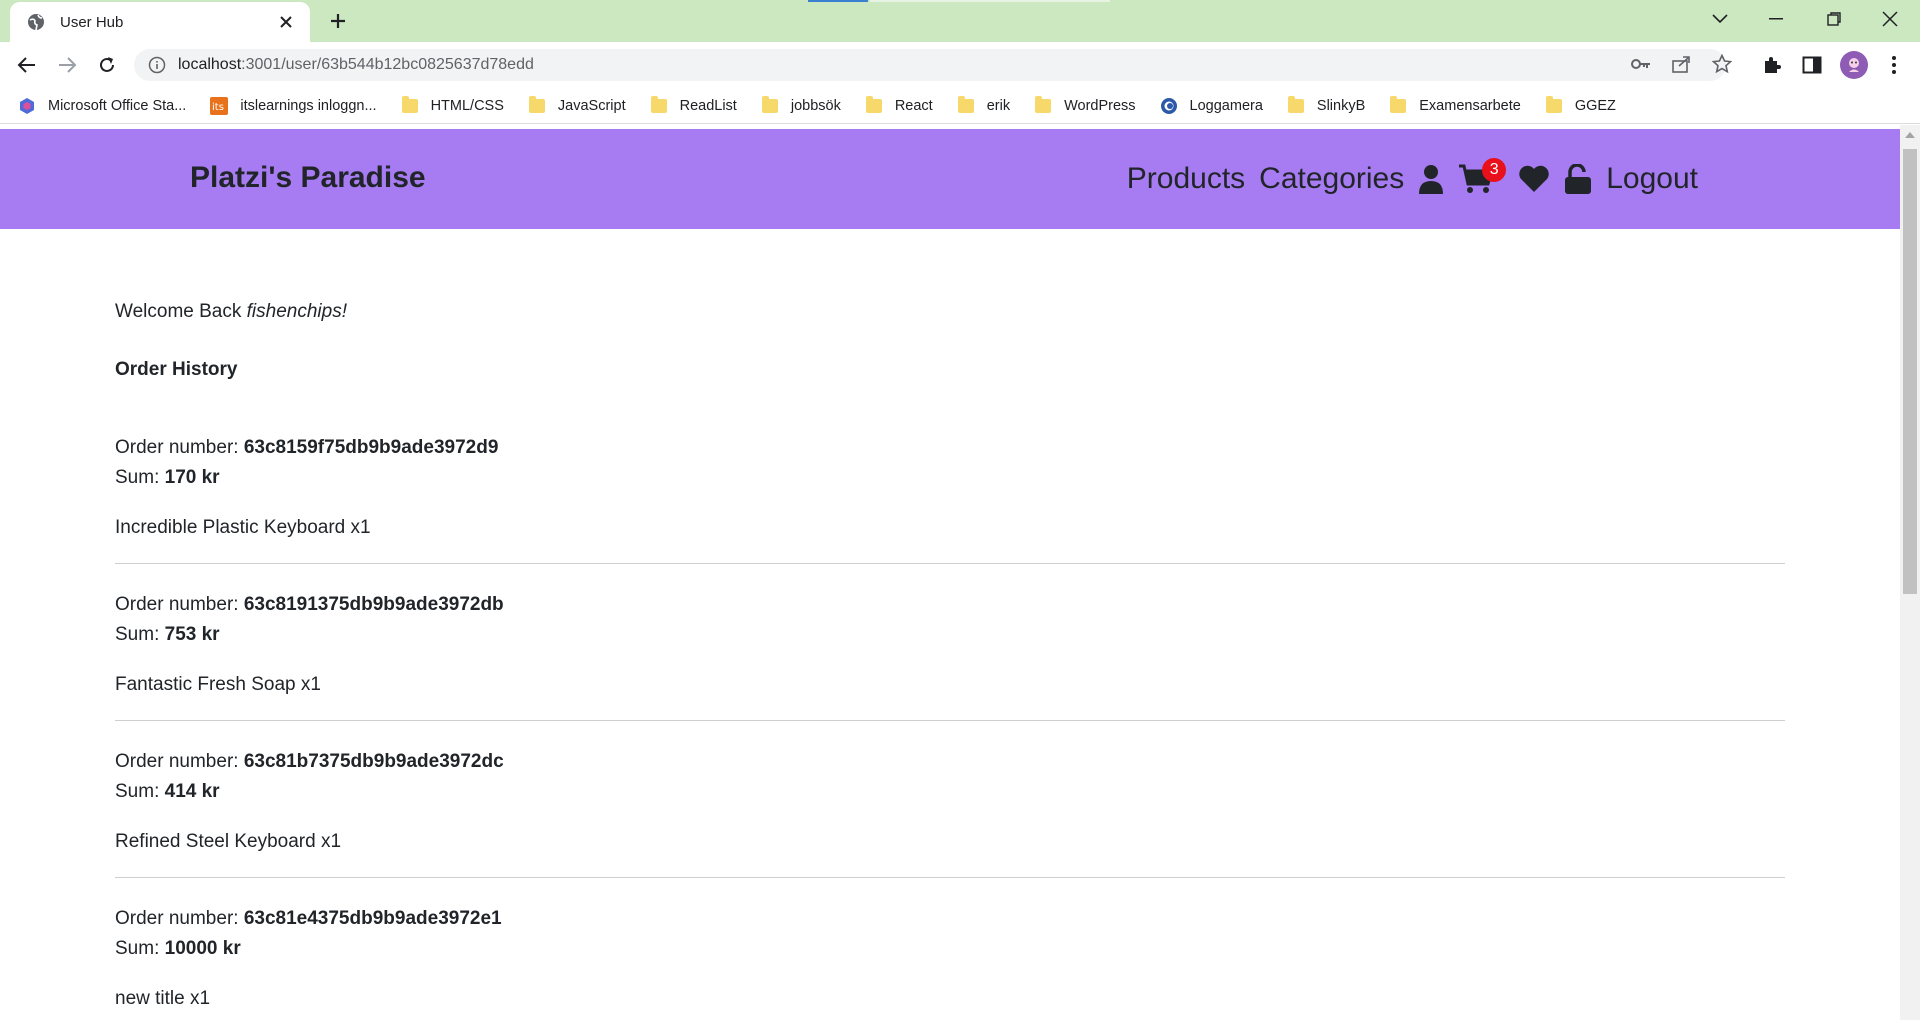 This screenshot has height=1020, width=1920. I want to click on its-icon: its, so click(219, 105).